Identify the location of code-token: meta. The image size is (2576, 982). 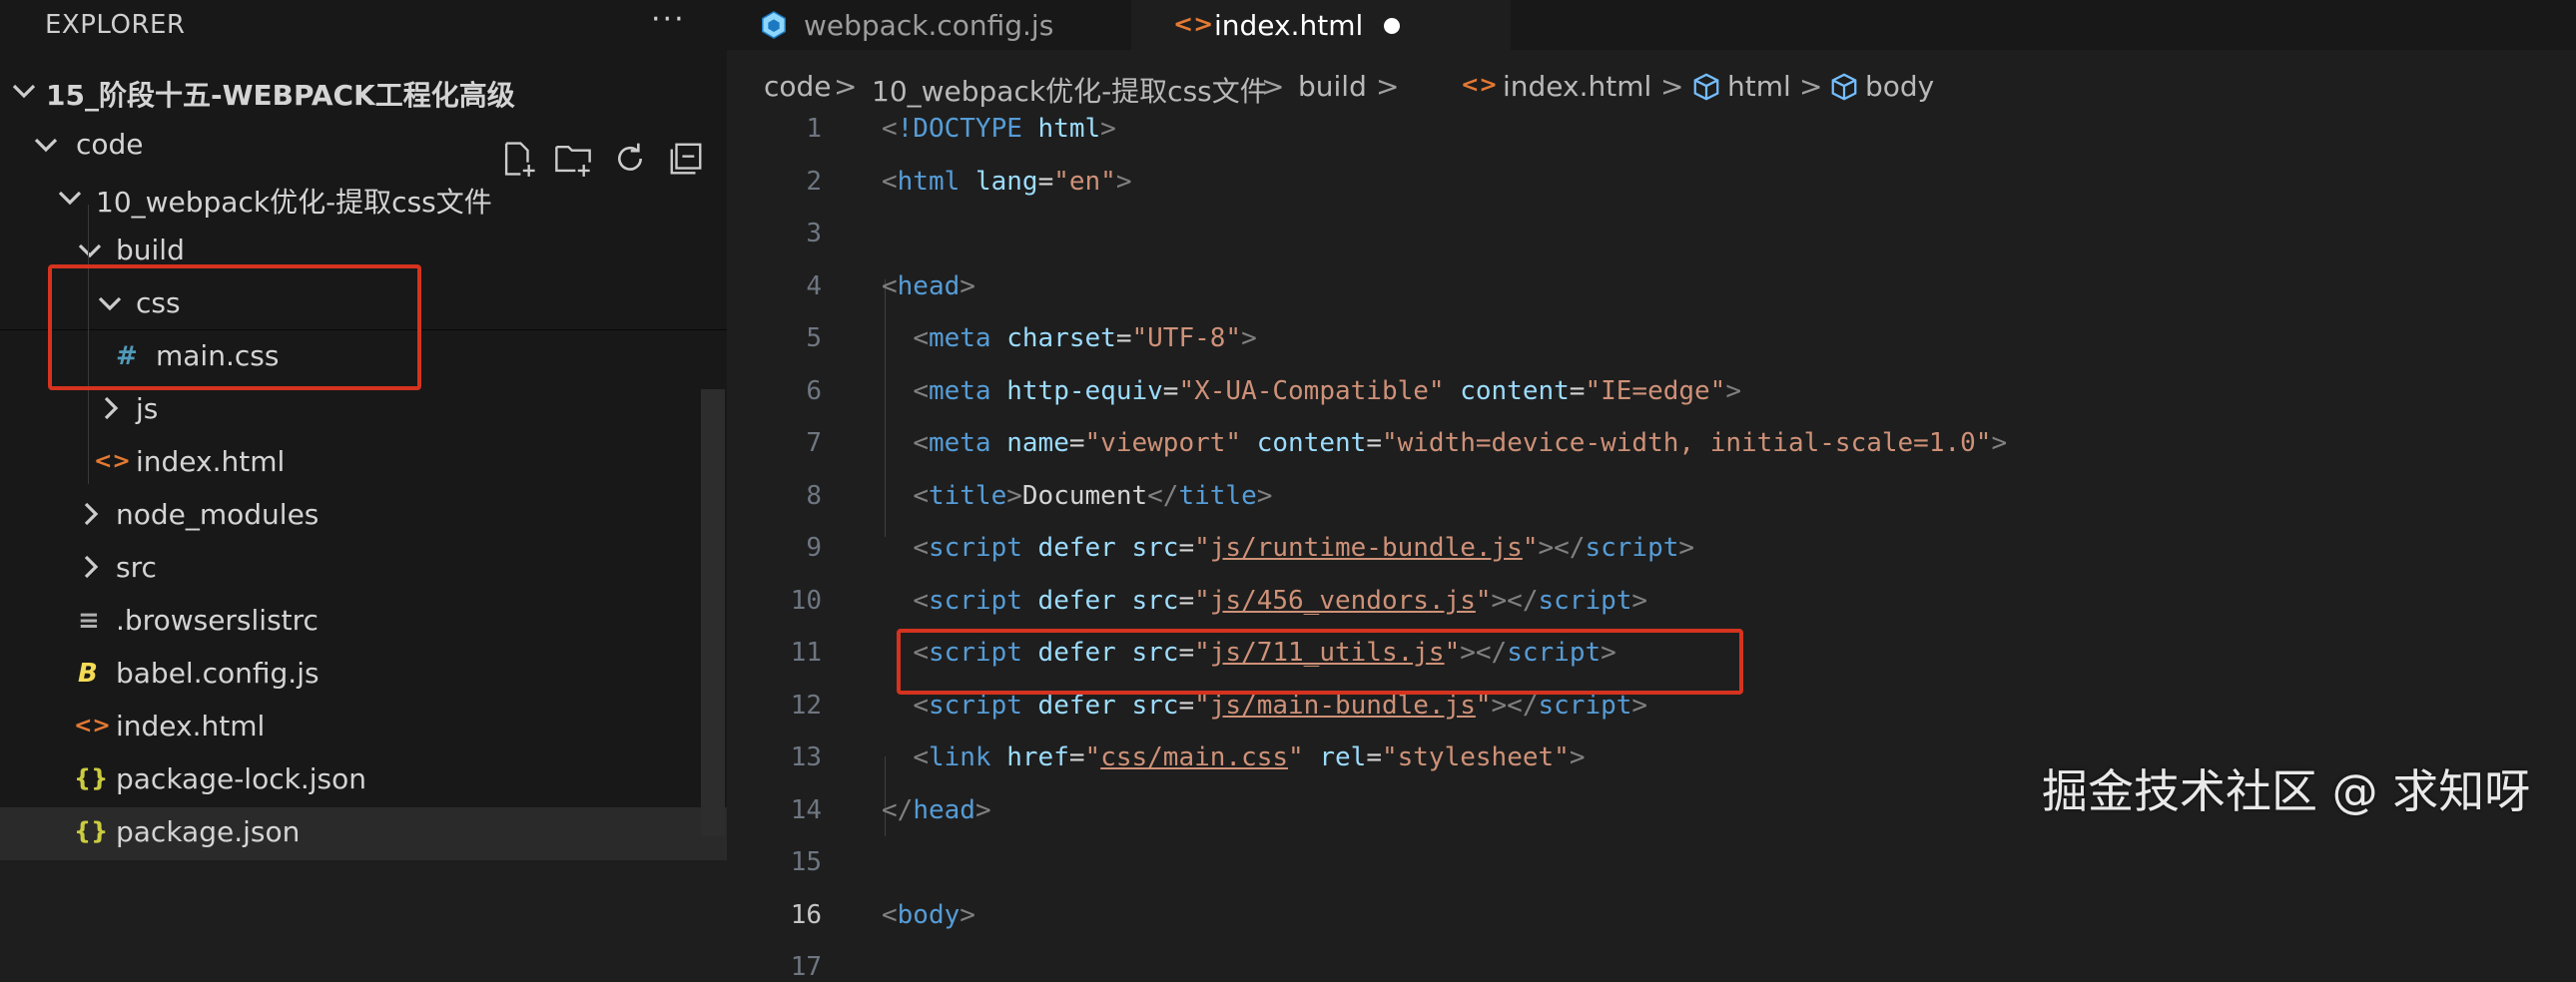
(959, 338).